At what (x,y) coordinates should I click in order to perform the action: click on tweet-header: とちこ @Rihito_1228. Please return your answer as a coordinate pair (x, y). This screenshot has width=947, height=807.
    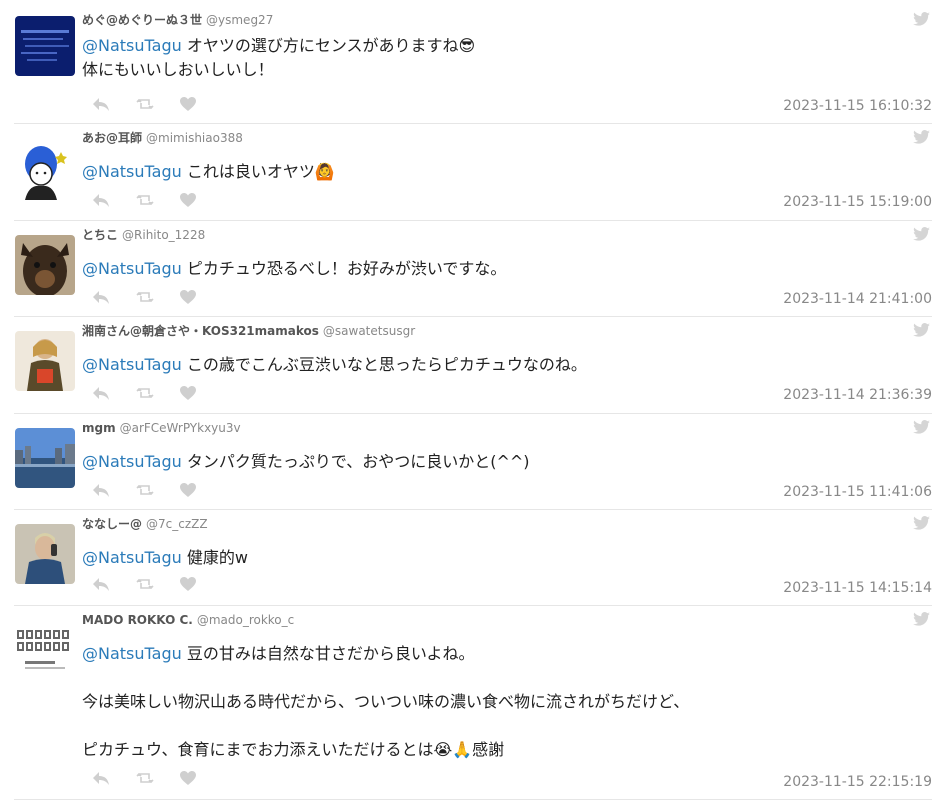
    Looking at the image, I should click on (143, 235).